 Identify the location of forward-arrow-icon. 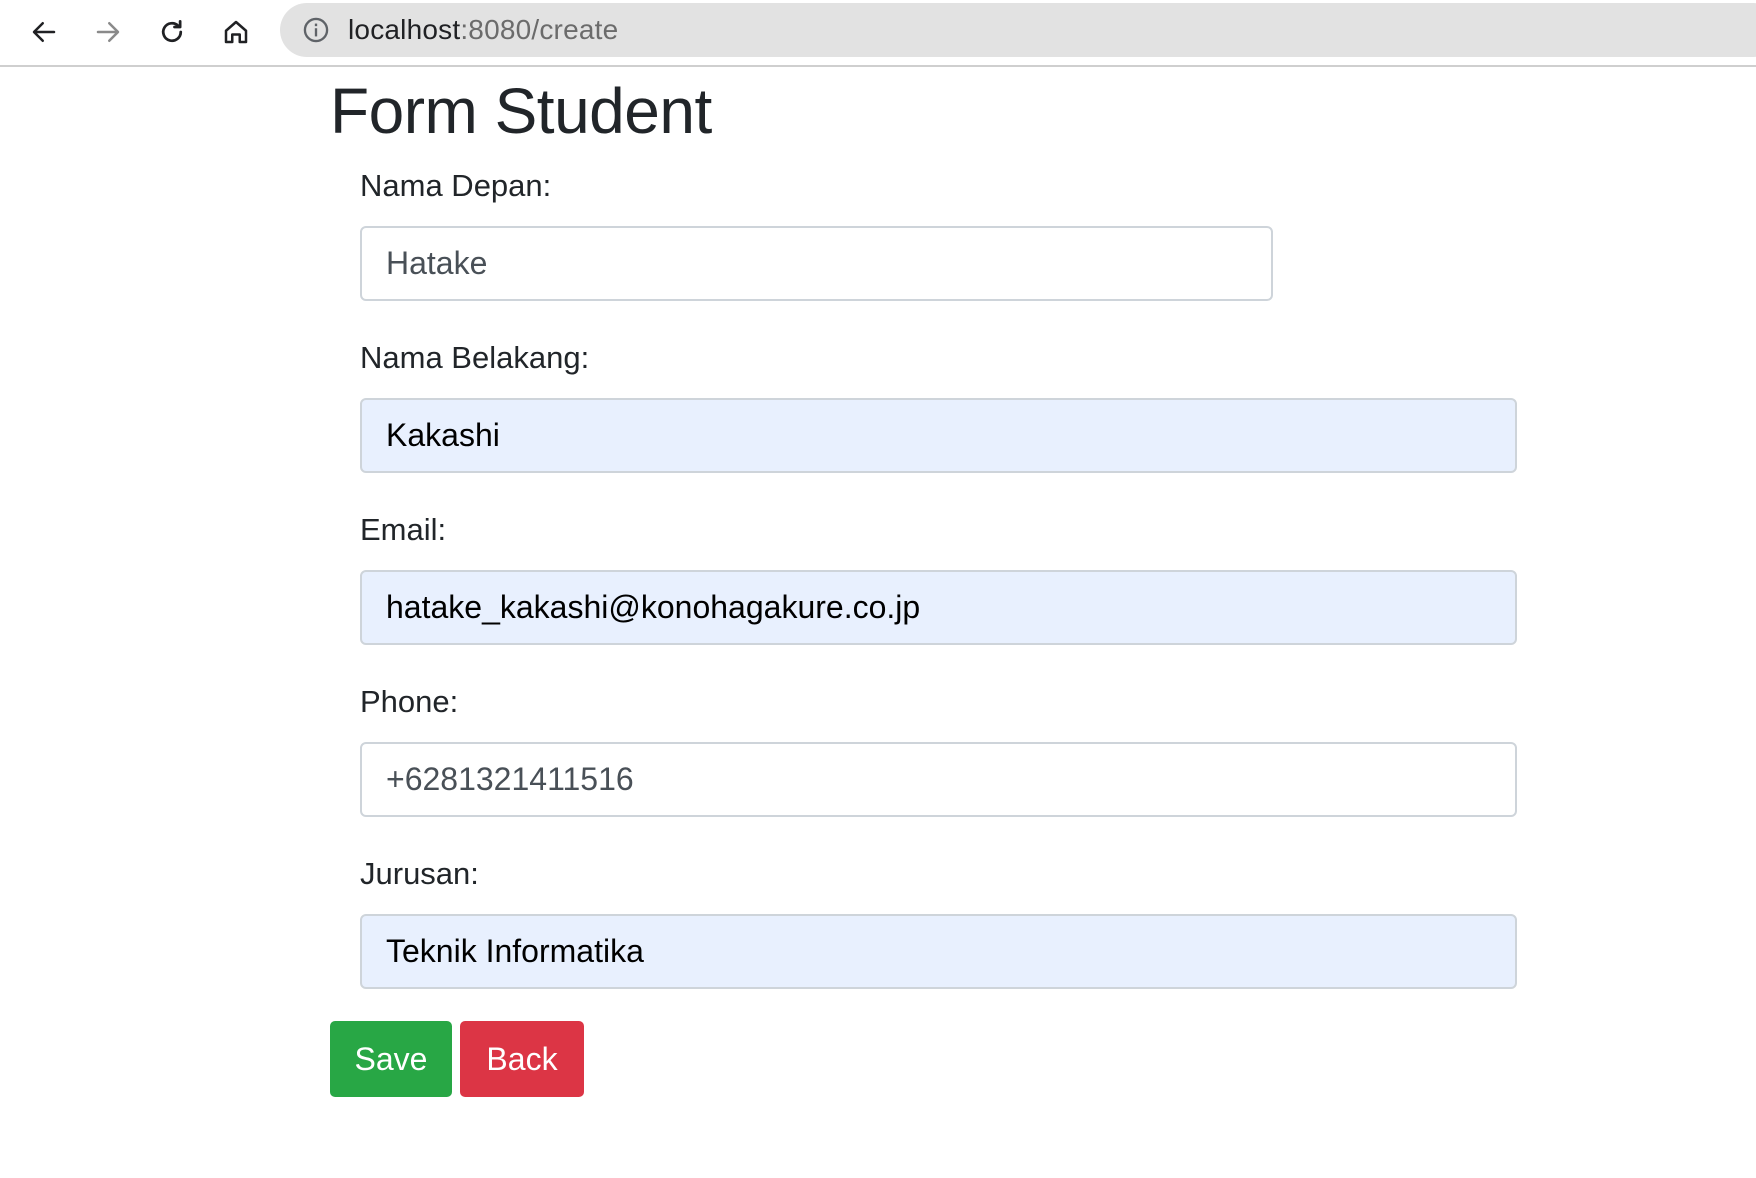
(108, 32).